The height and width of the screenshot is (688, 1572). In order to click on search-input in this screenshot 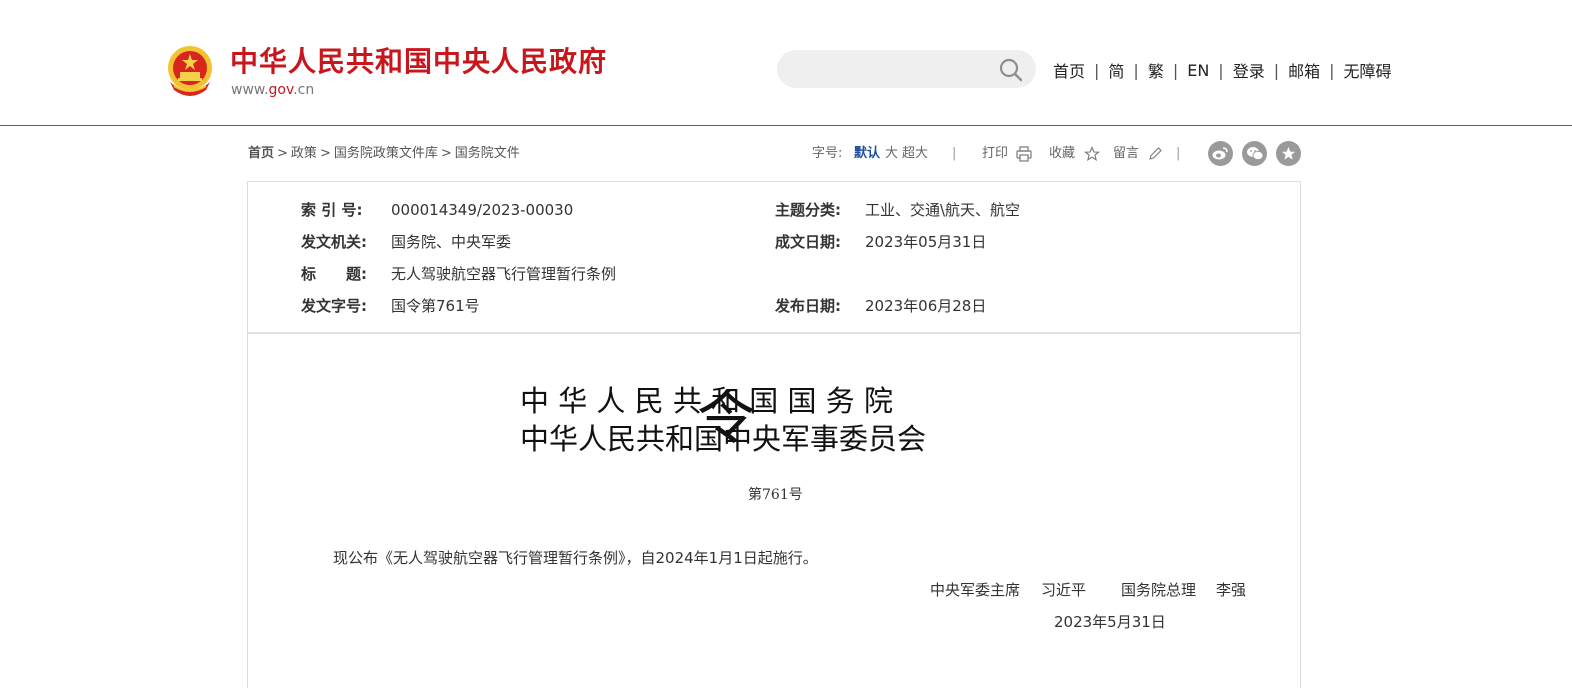, I will do `click(895, 69)`.